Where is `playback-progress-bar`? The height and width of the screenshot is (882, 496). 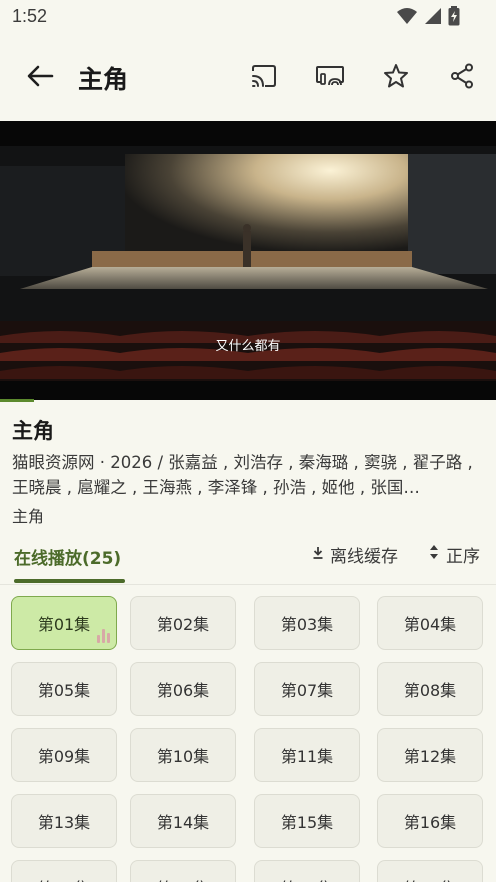
playback-progress-bar is located at coordinates (17, 400).